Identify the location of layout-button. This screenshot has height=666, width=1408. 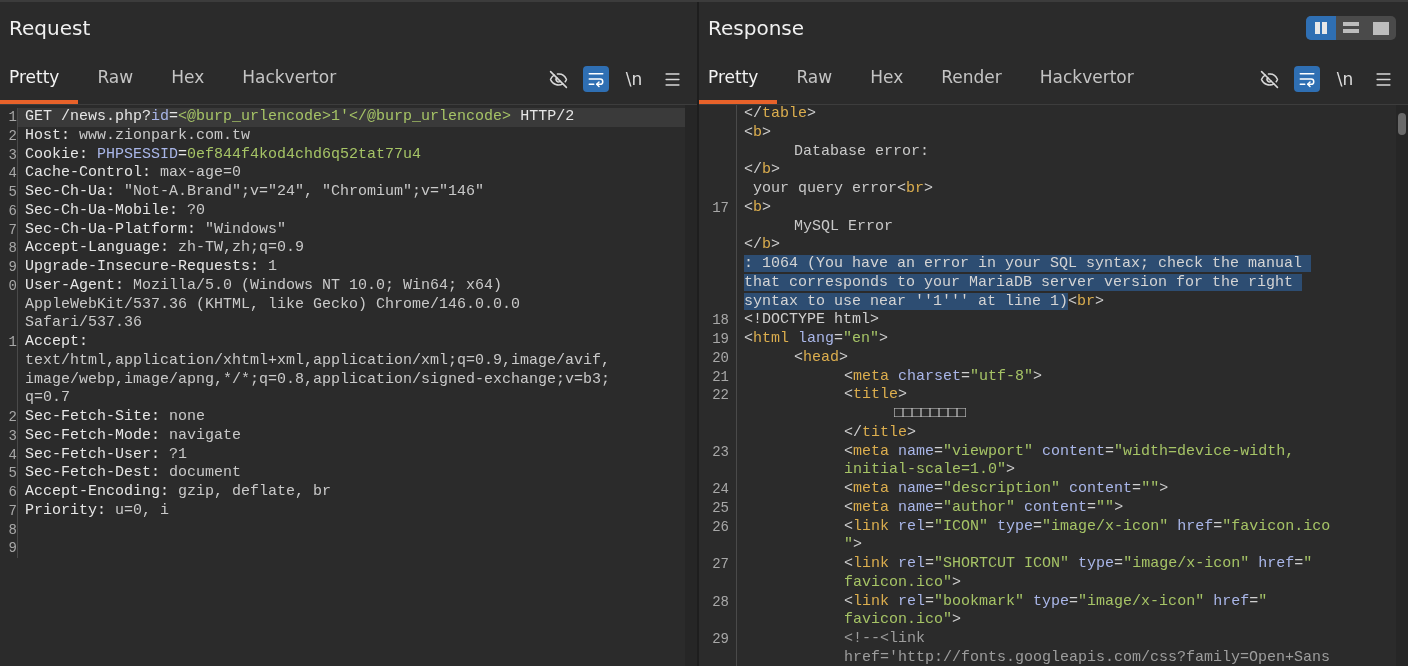
(1321, 28).